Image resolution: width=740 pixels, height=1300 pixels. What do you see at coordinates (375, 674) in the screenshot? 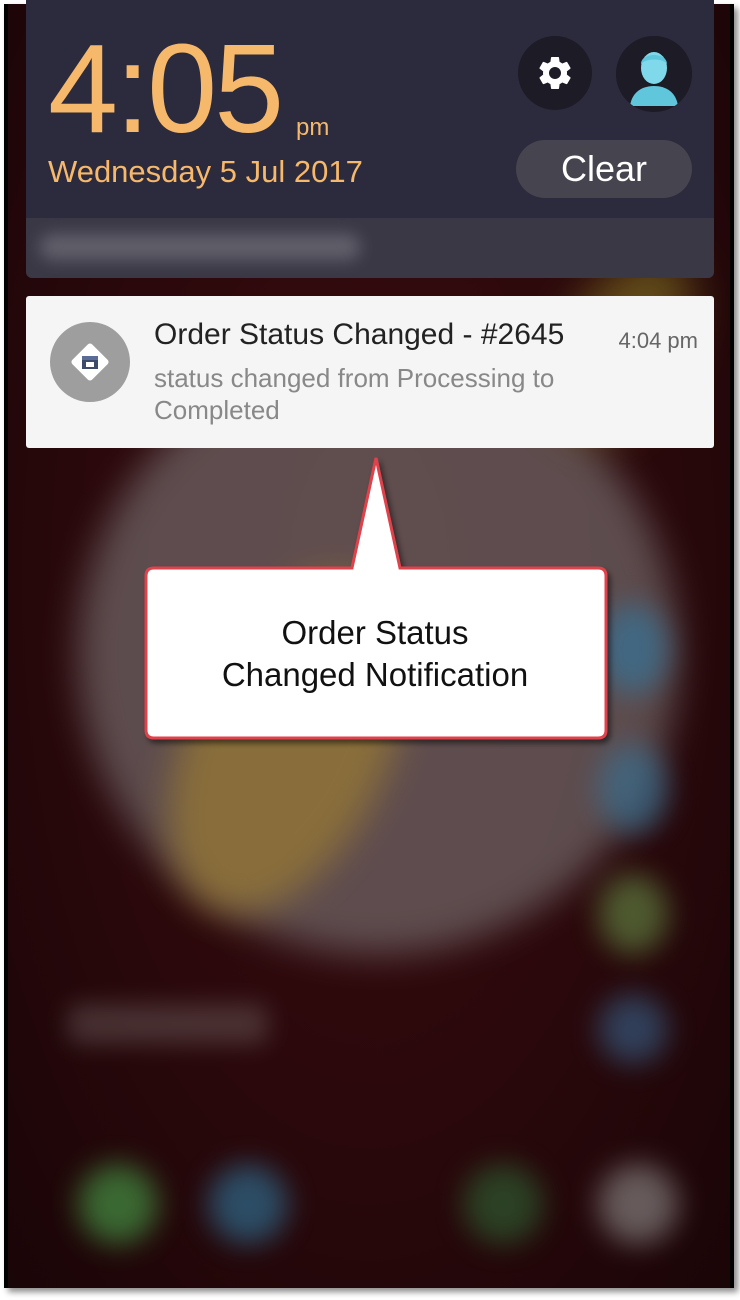
I see `callout-line-2: Changed Notification` at bounding box center [375, 674].